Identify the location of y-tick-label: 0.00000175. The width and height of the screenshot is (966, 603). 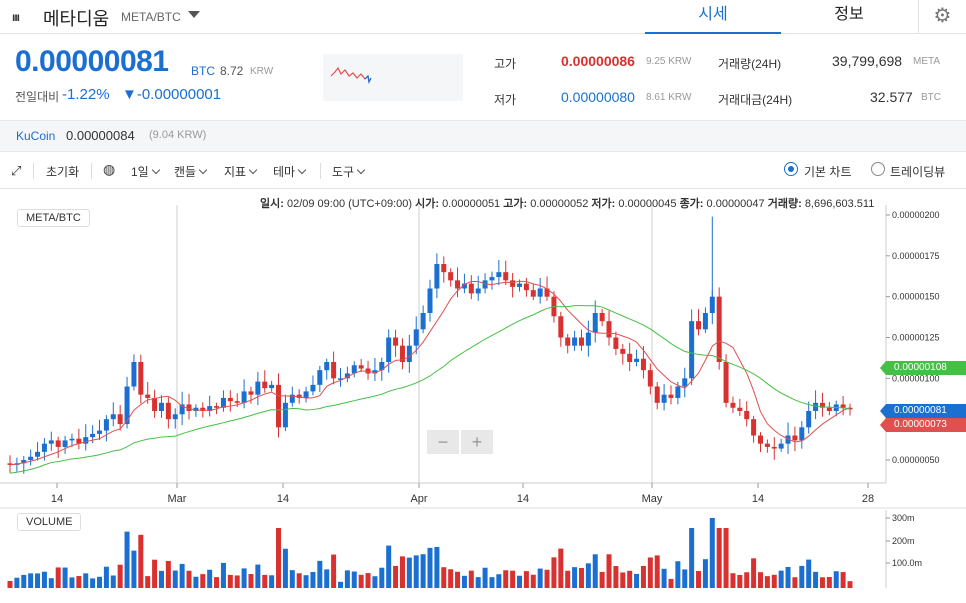
(916, 256).